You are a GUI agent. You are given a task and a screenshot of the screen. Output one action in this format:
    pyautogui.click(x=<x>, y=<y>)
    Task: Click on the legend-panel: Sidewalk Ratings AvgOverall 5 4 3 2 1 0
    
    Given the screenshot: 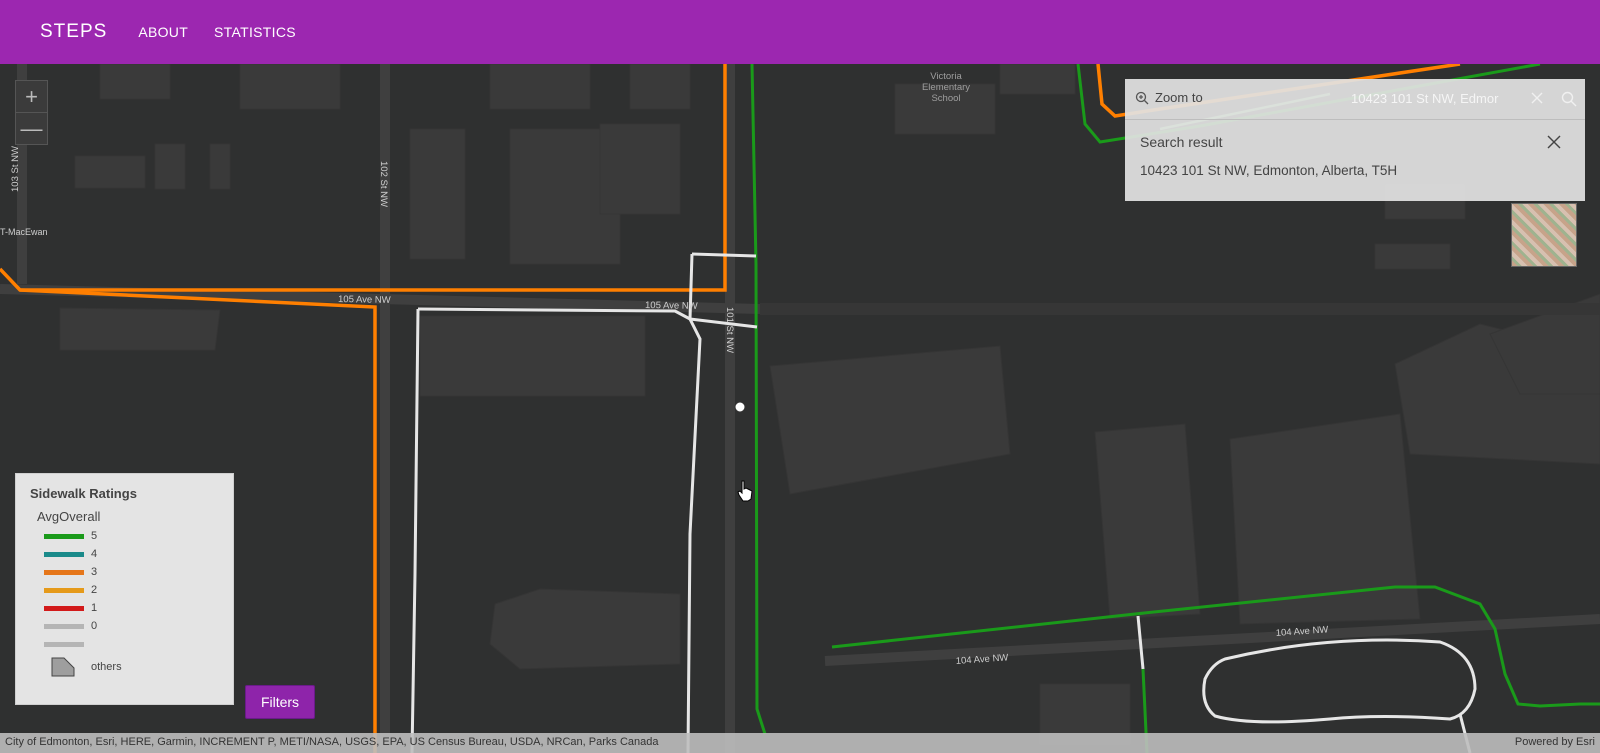 What is the action you would take?
    pyautogui.click(x=124, y=589)
    